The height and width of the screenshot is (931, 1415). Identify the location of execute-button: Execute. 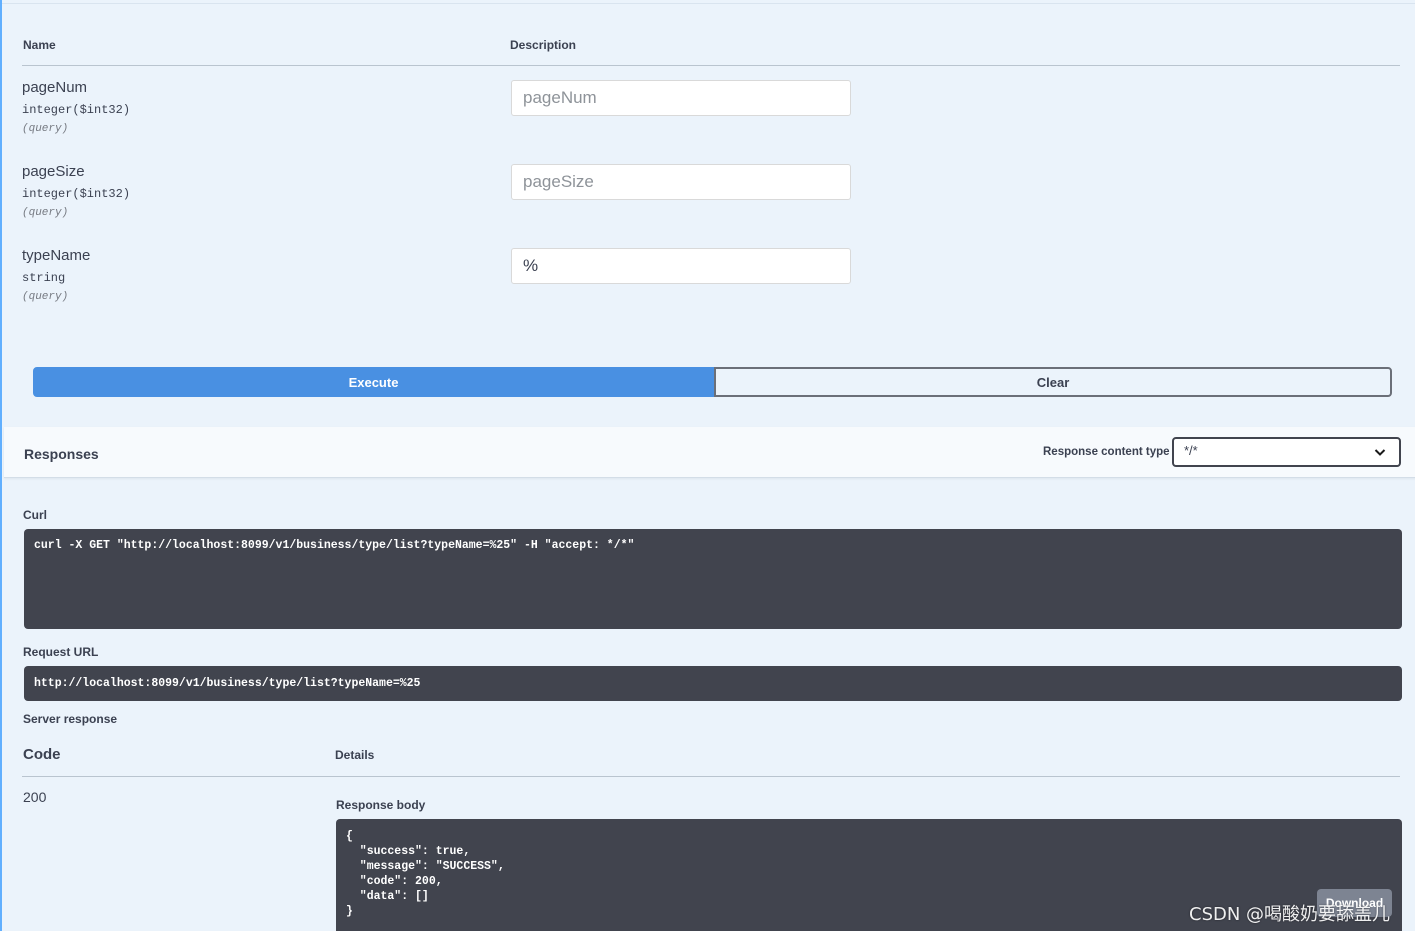
(373, 382).